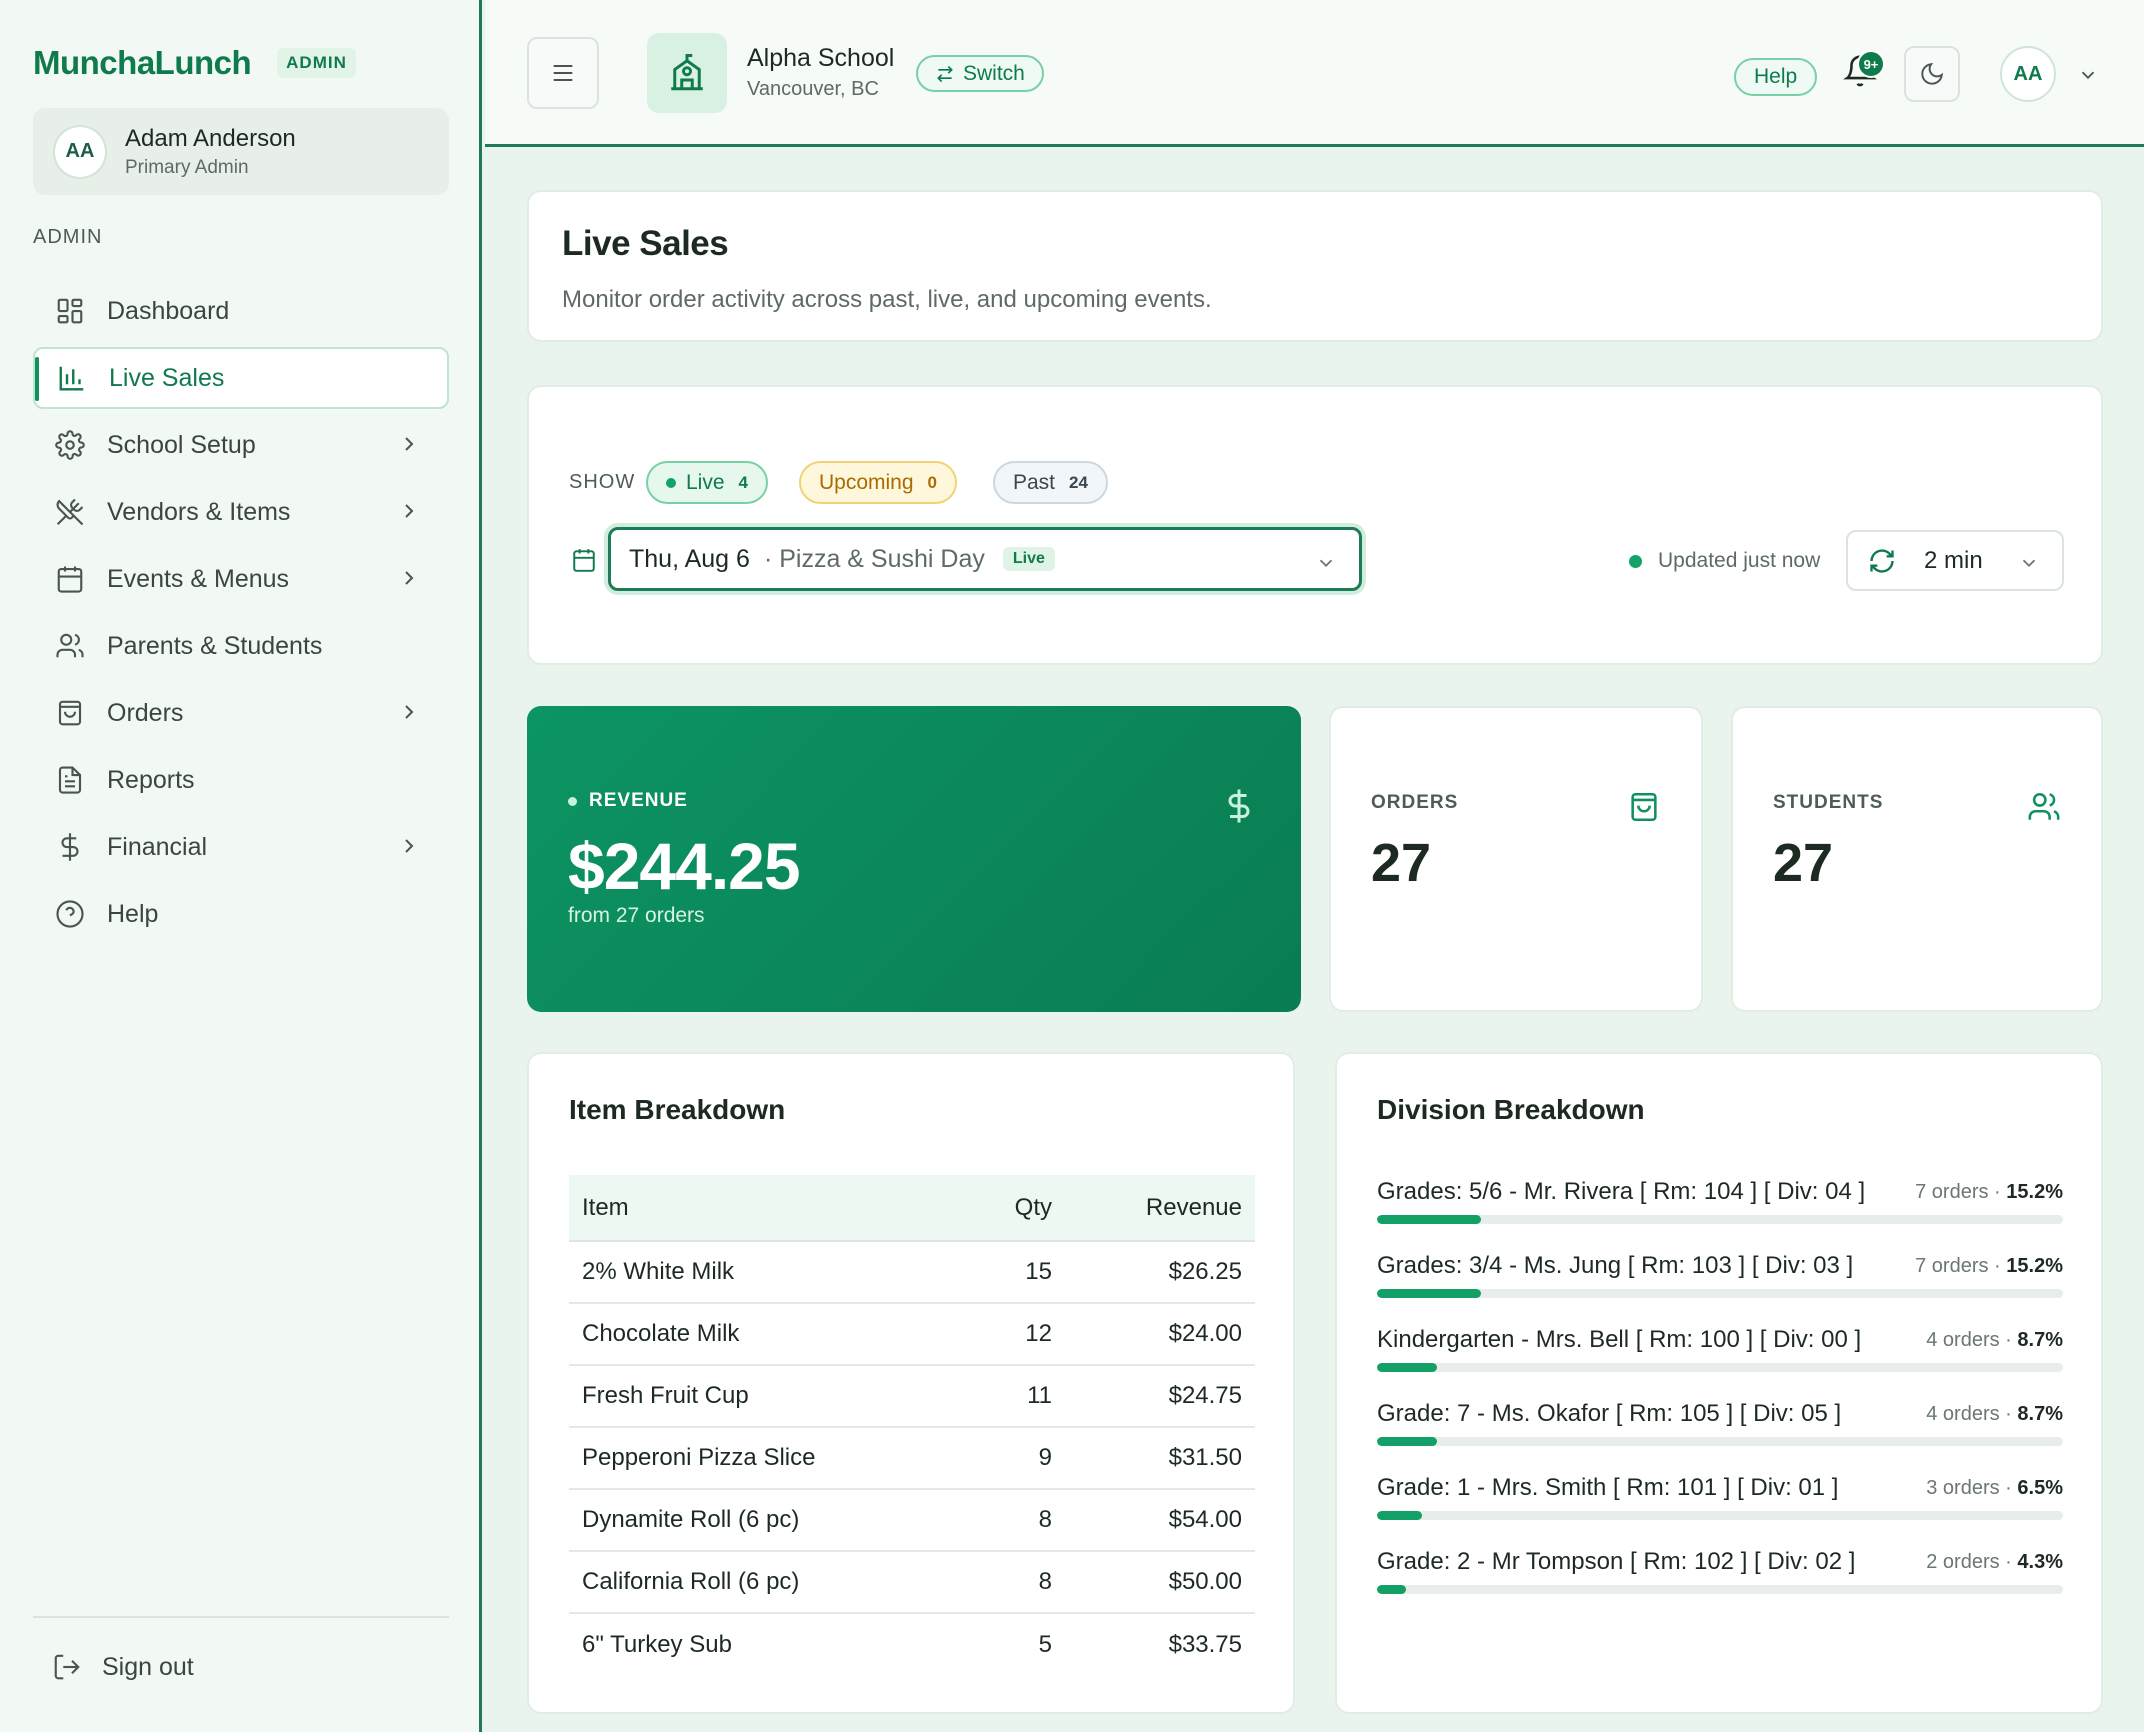  What do you see at coordinates (932, 482) in the screenshot?
I see `filter-upcoming-count: 0` at bounding box center [932, 482].